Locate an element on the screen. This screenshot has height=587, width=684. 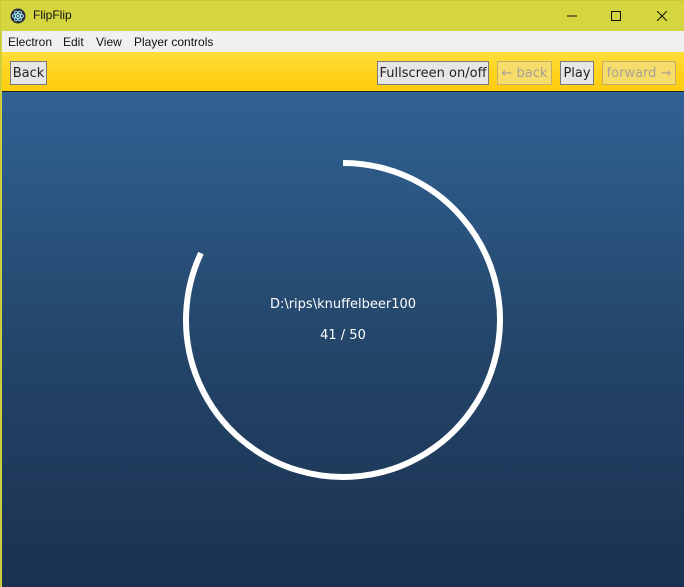
close-button is located at coordinates (661, 16).